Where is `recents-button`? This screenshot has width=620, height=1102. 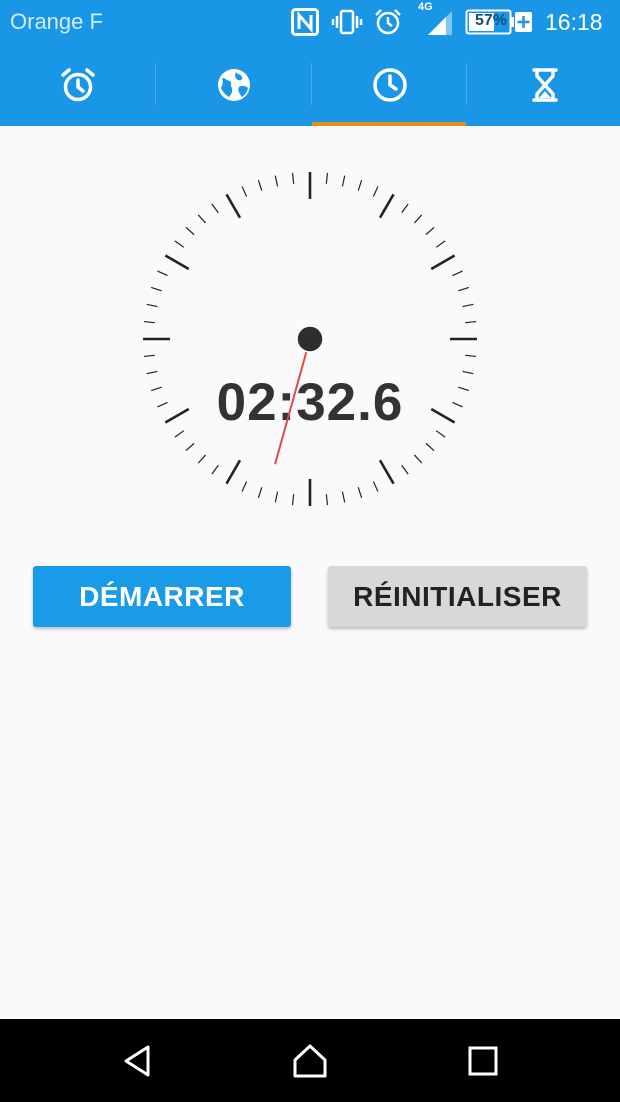 recents-button is located at coordinates (483, 1061).